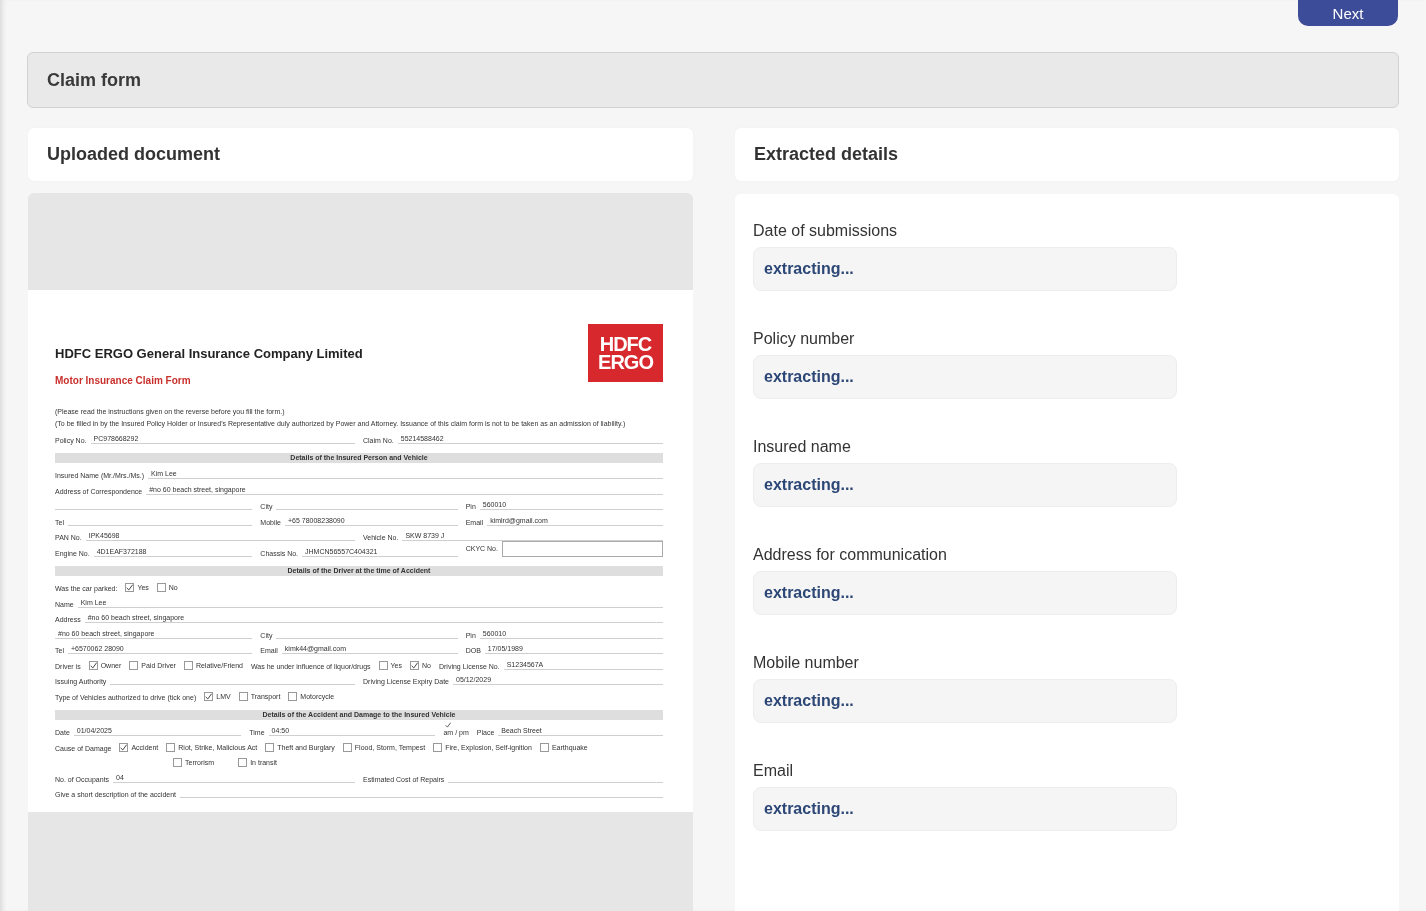  I want to click on panel-header: Extracted details, so click(1067, 154).